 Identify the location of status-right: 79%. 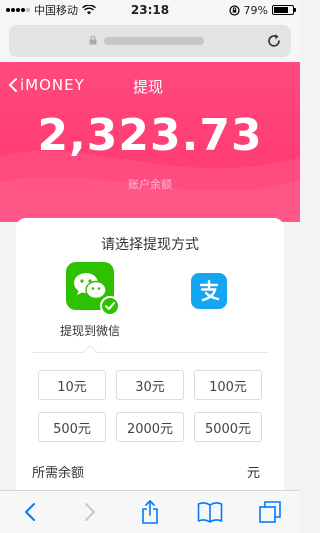
(262, 10).